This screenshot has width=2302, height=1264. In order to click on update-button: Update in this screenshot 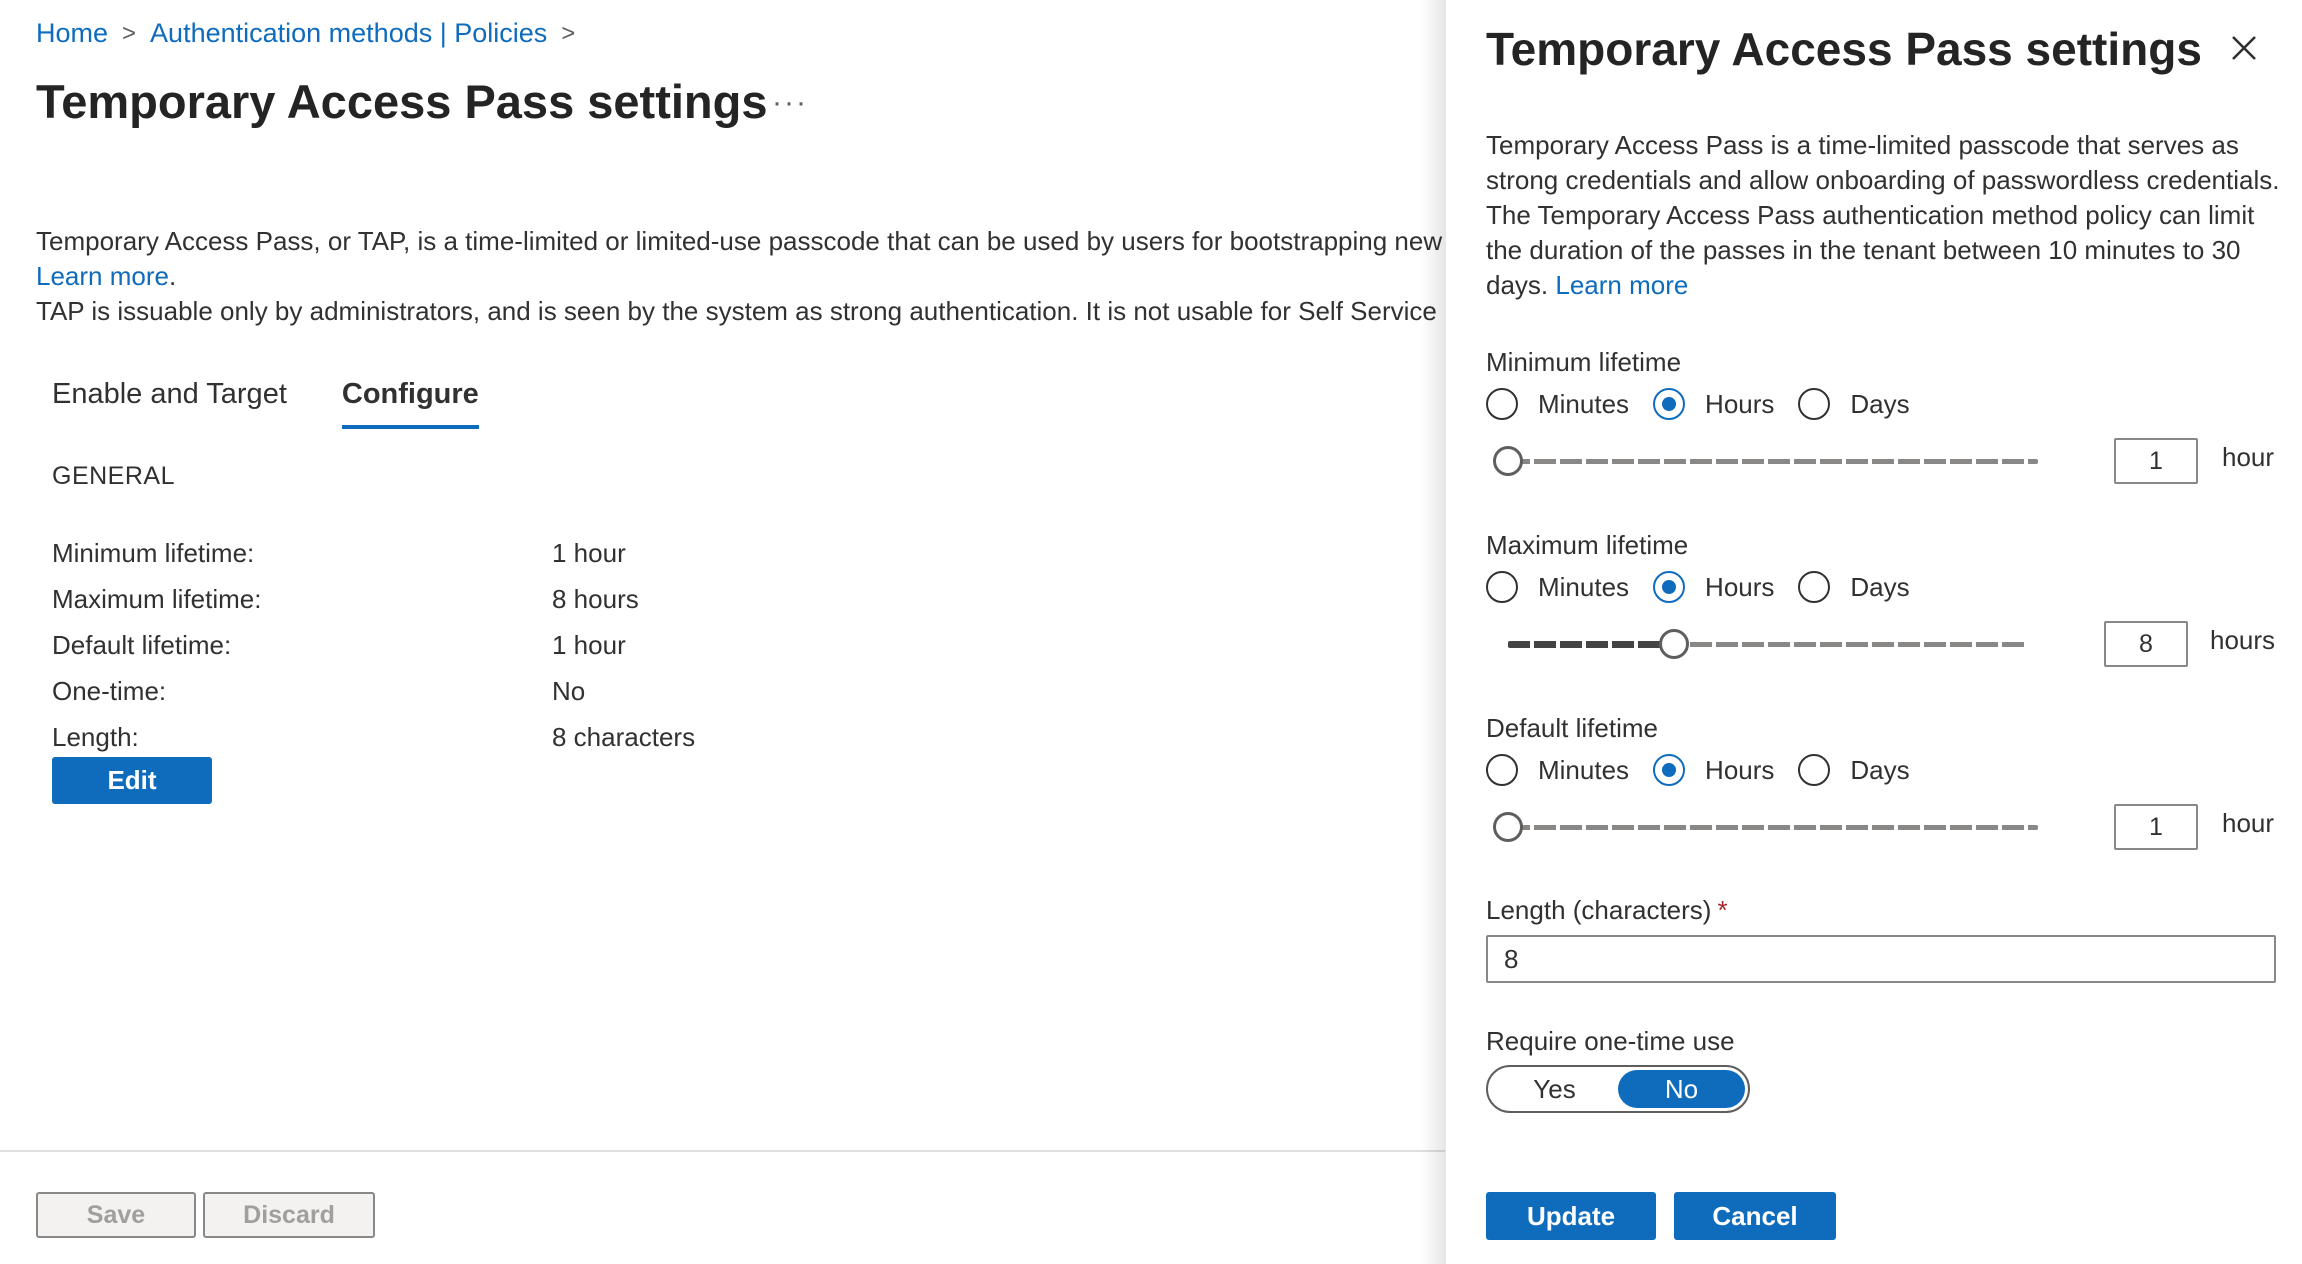, I will do `click(1571, 1216)`.